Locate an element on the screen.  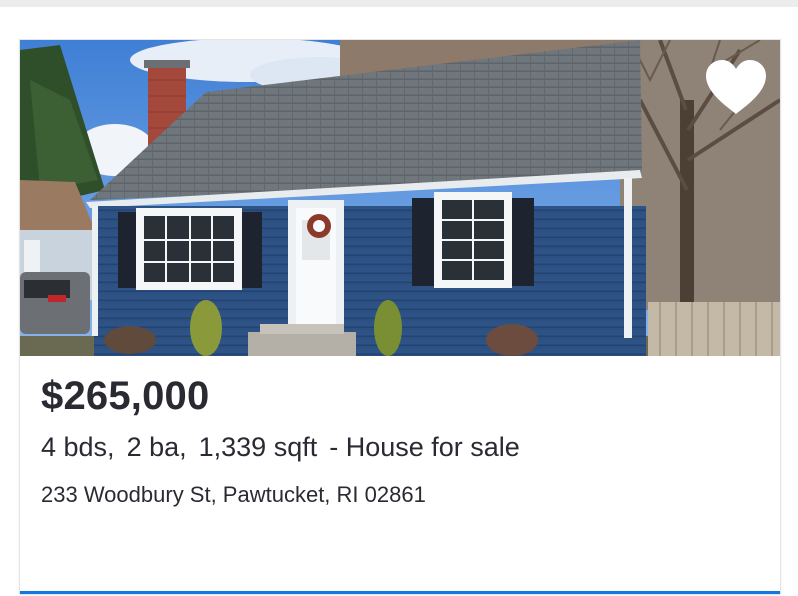
baths-count: 2 ba, is located at coordinates (156, 447).